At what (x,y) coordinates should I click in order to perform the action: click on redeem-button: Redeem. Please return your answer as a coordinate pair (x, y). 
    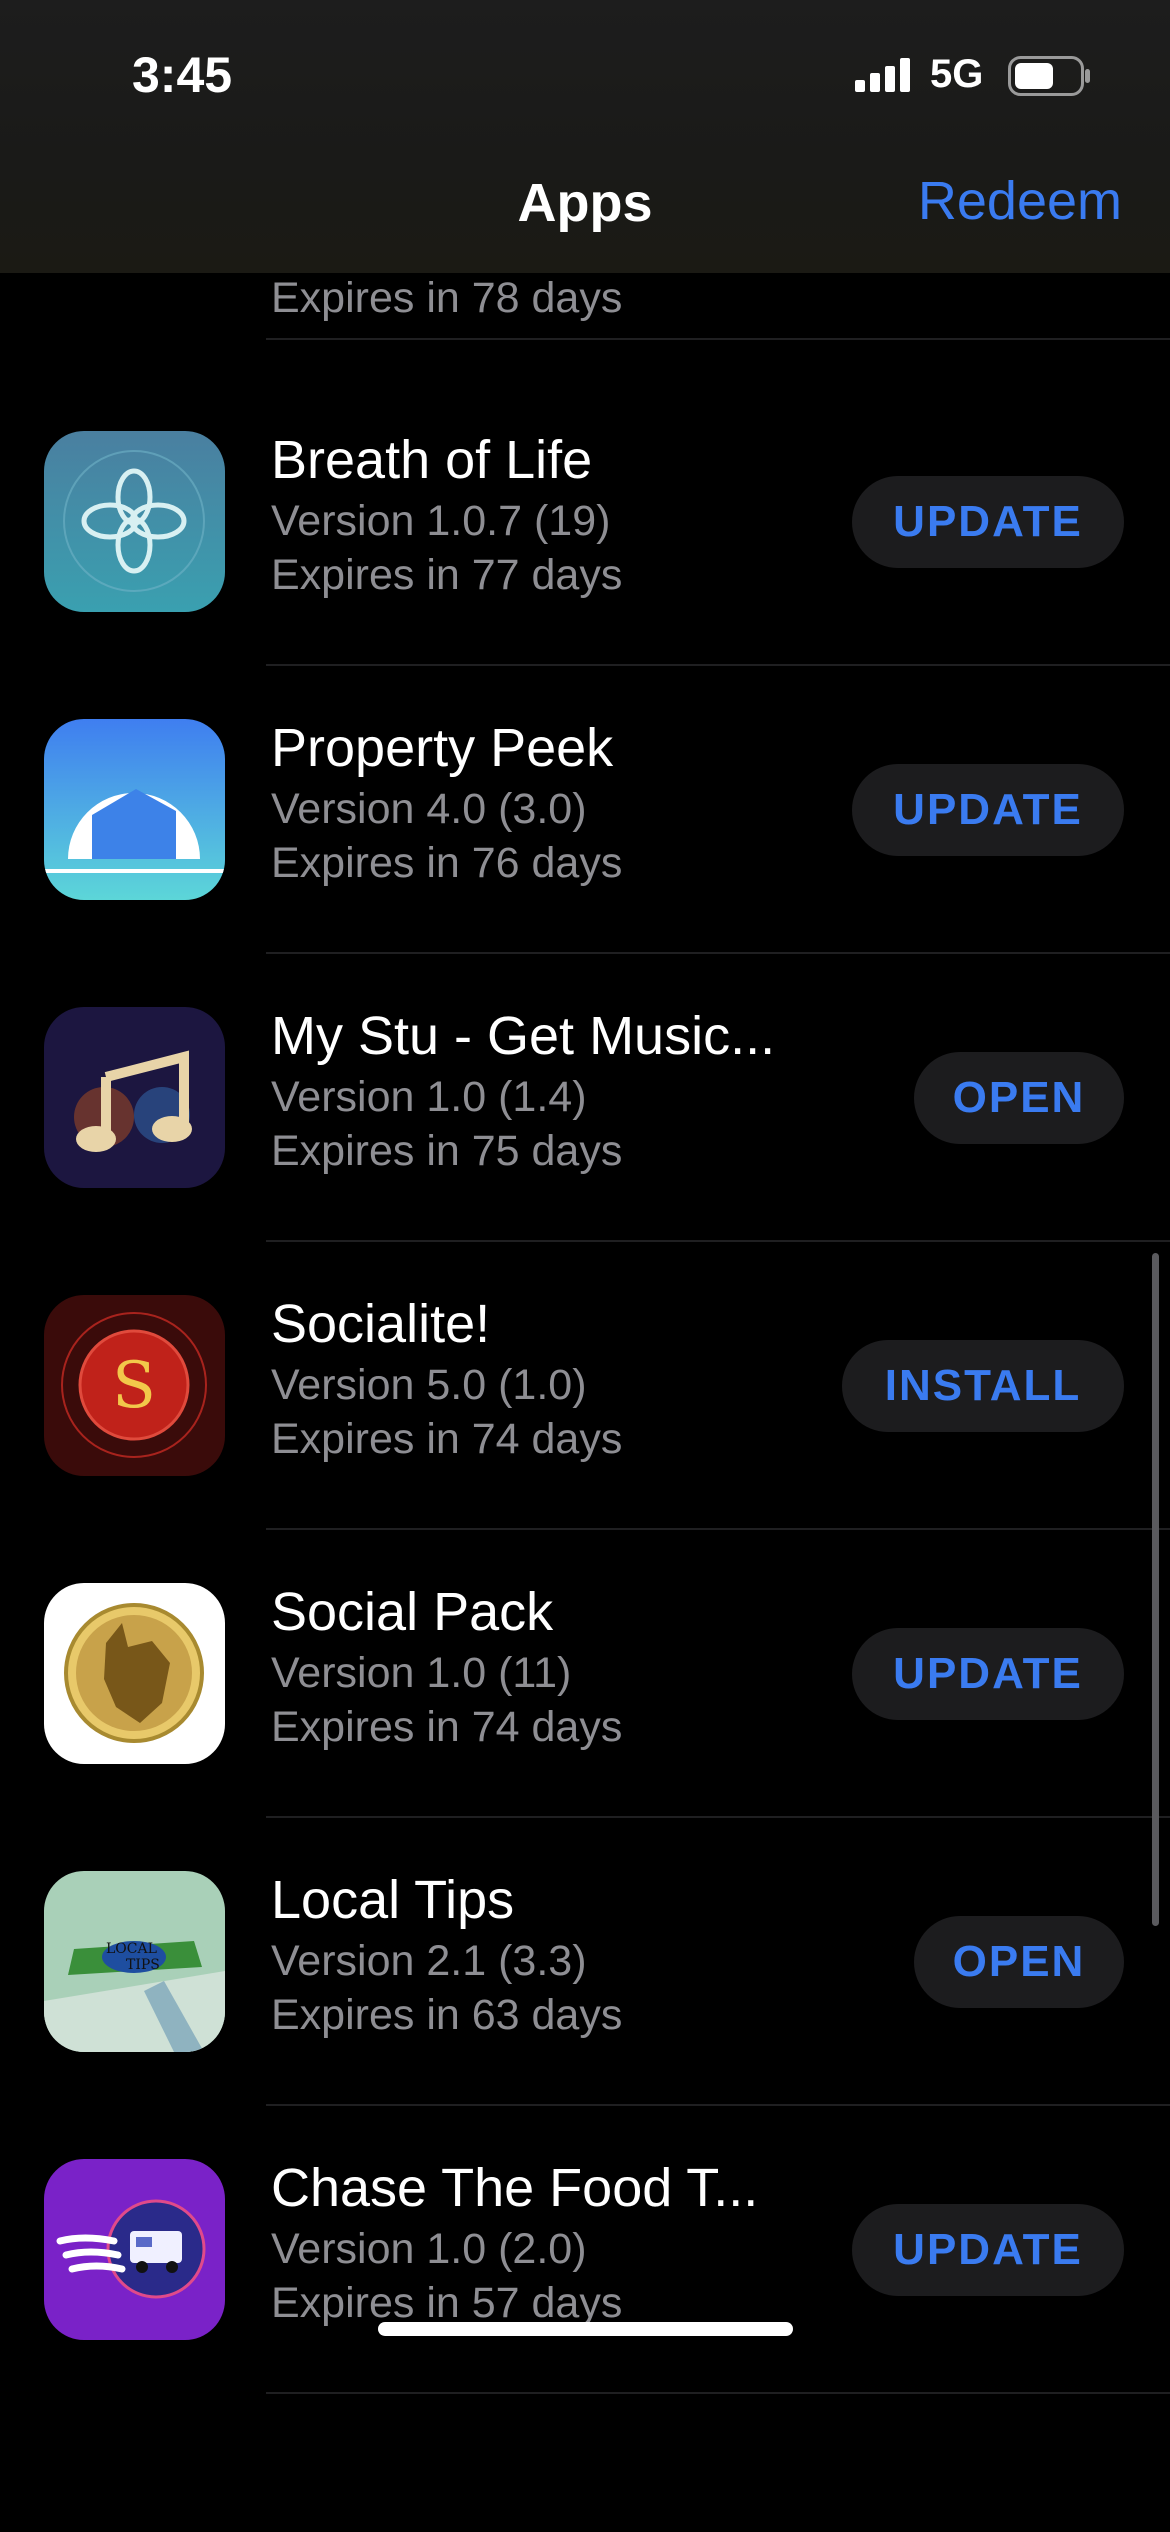
    Looking at the image, I should click on (1020, 201).